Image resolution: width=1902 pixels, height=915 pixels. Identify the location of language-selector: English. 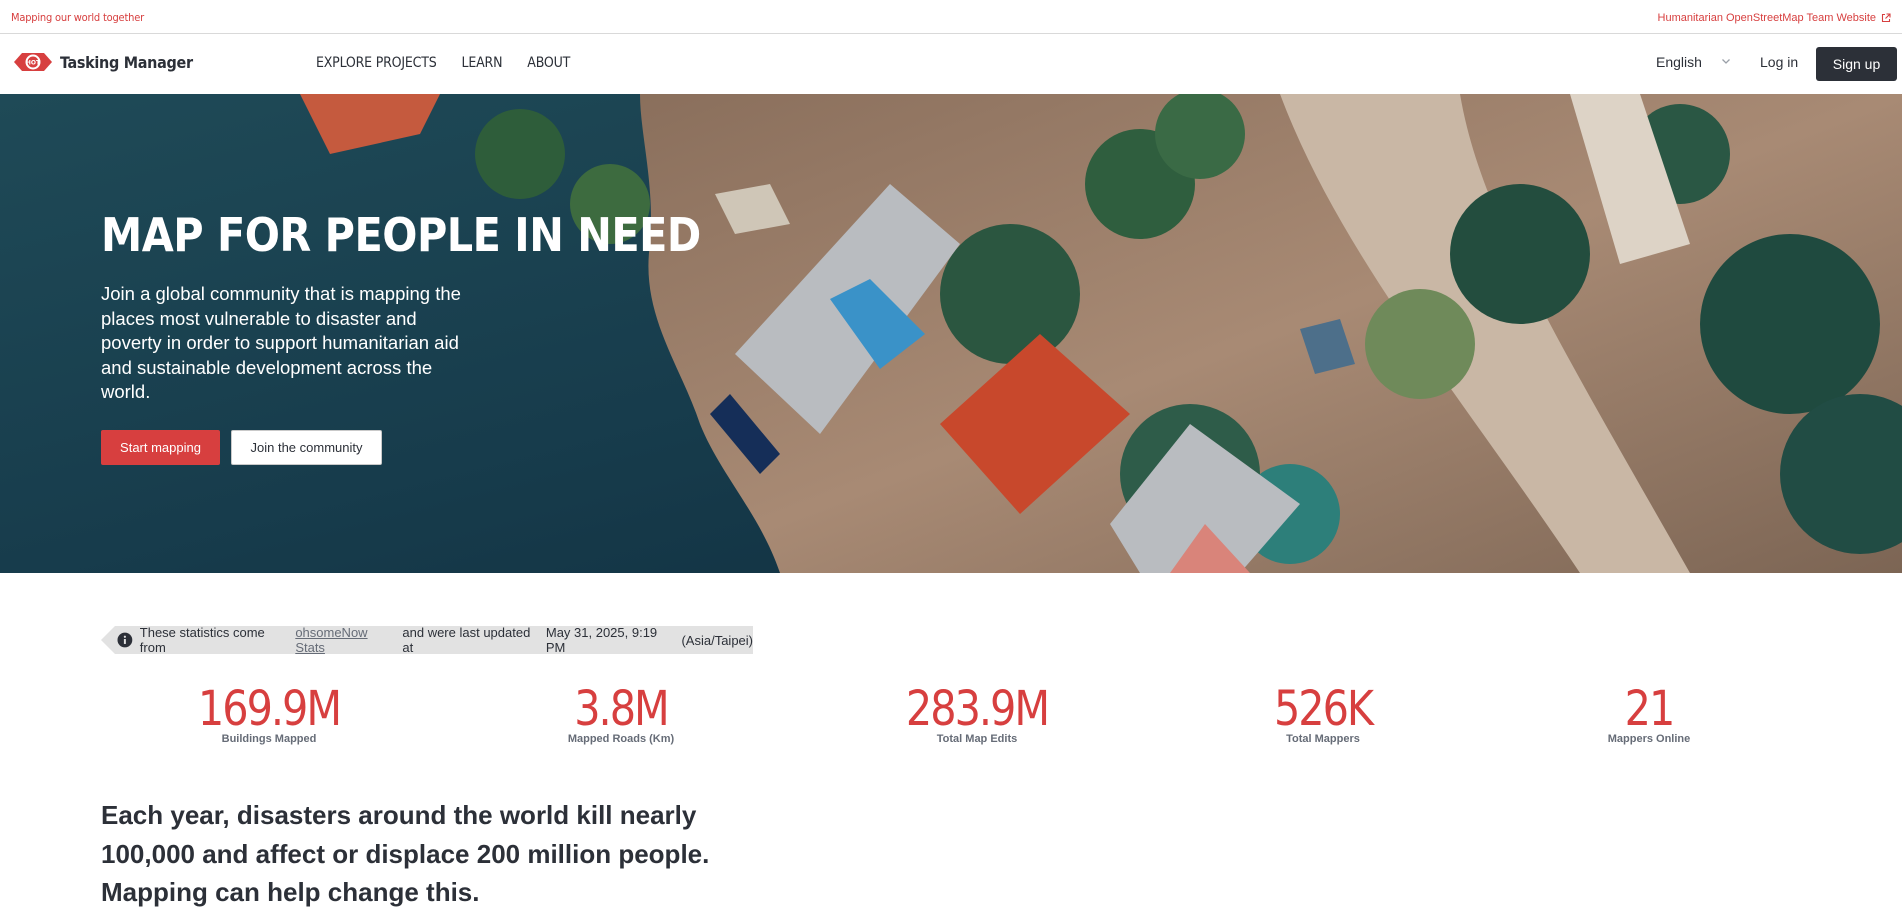
(1693, 62).